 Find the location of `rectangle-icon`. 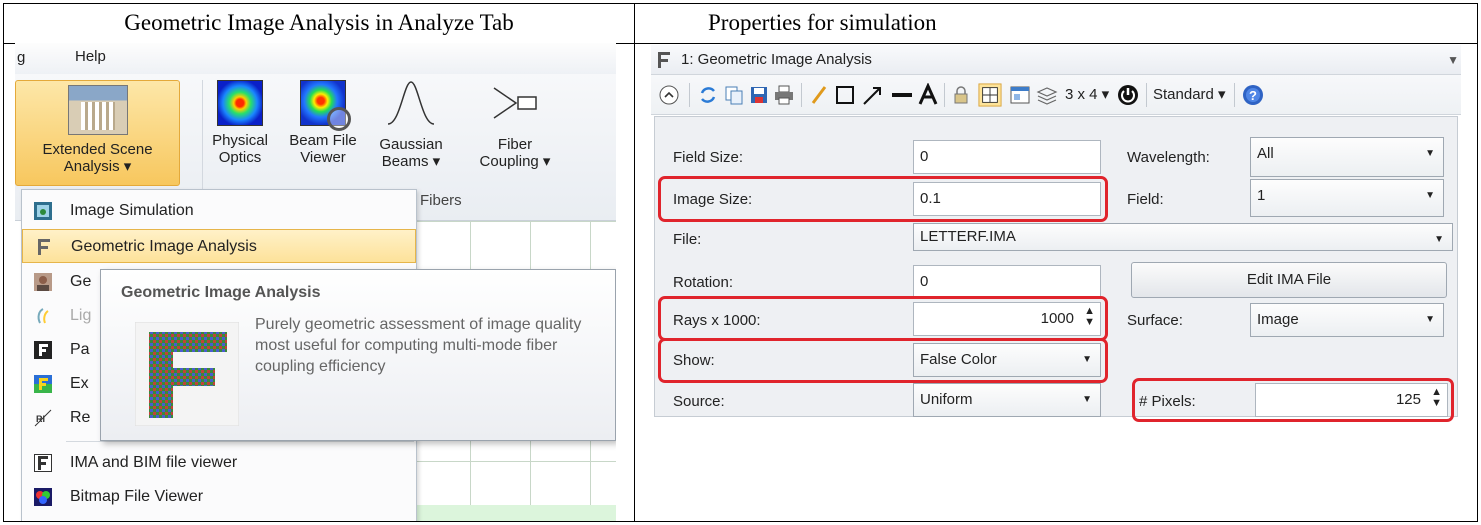

rectangle-icon is located at coordinates (845, 95).